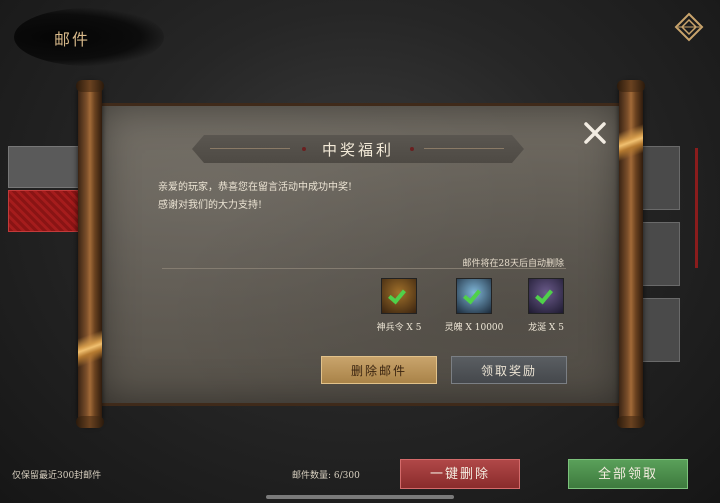  Describe the element at coordinates (46, 167) in the screenshot. I see `mail-tab-inactive` at that location.